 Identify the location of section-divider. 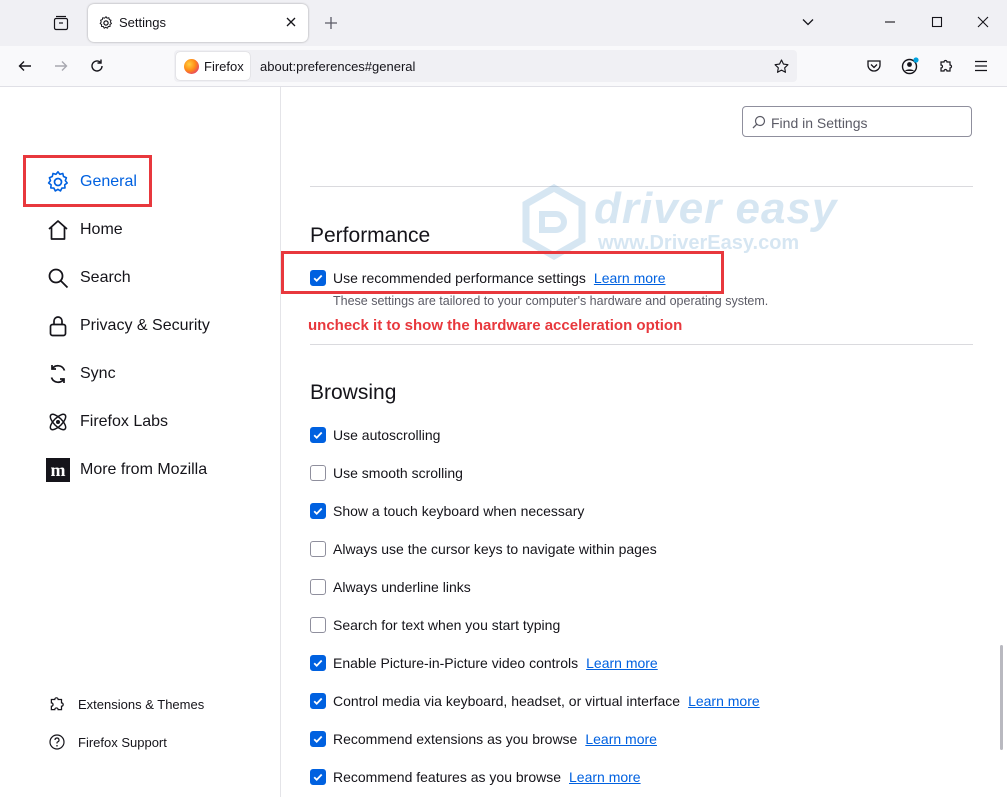
(641, 344).